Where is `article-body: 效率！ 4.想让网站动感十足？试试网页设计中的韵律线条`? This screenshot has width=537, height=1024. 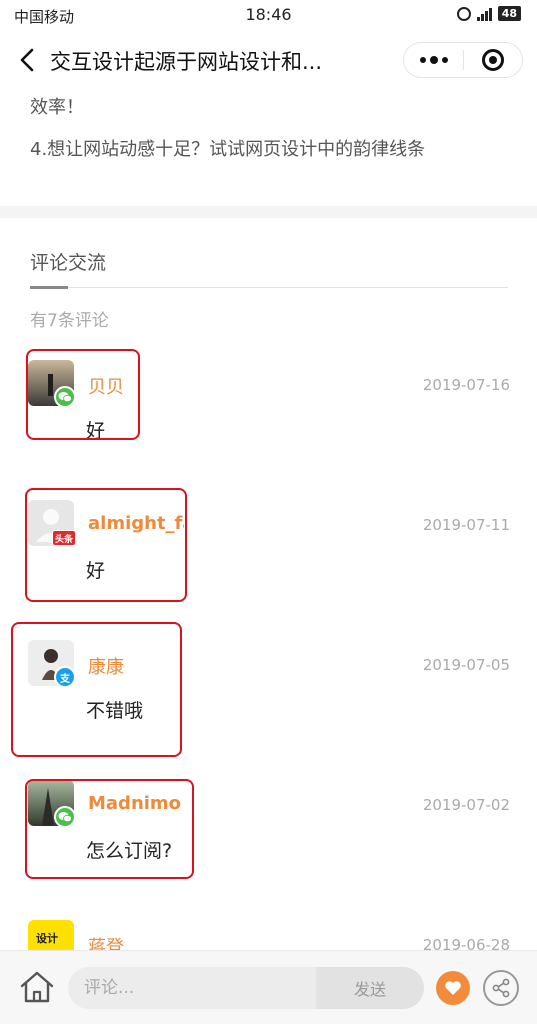 article-body: 效率！ 4.想让网站动感十足？试试网页设计中的韵律线条 is located at coordinates (270, 129).